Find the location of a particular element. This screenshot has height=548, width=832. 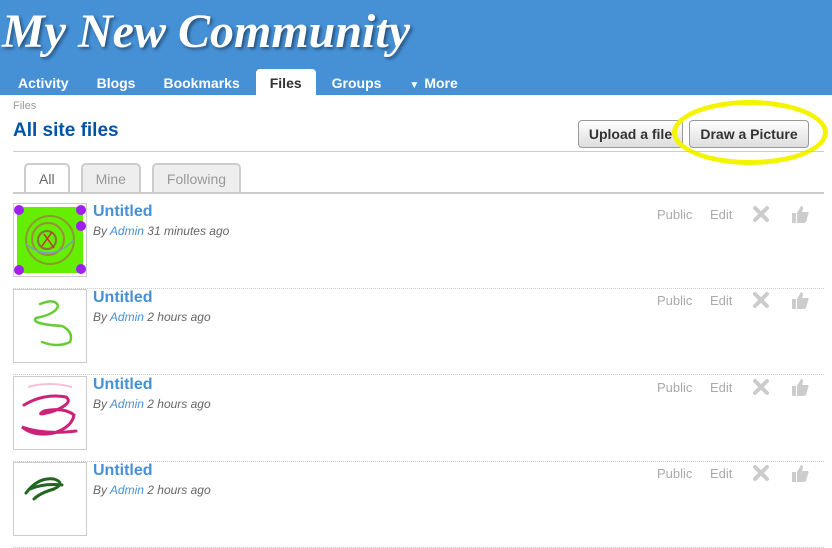

green-squiggle-drawing is located at coordinates (53, 323).